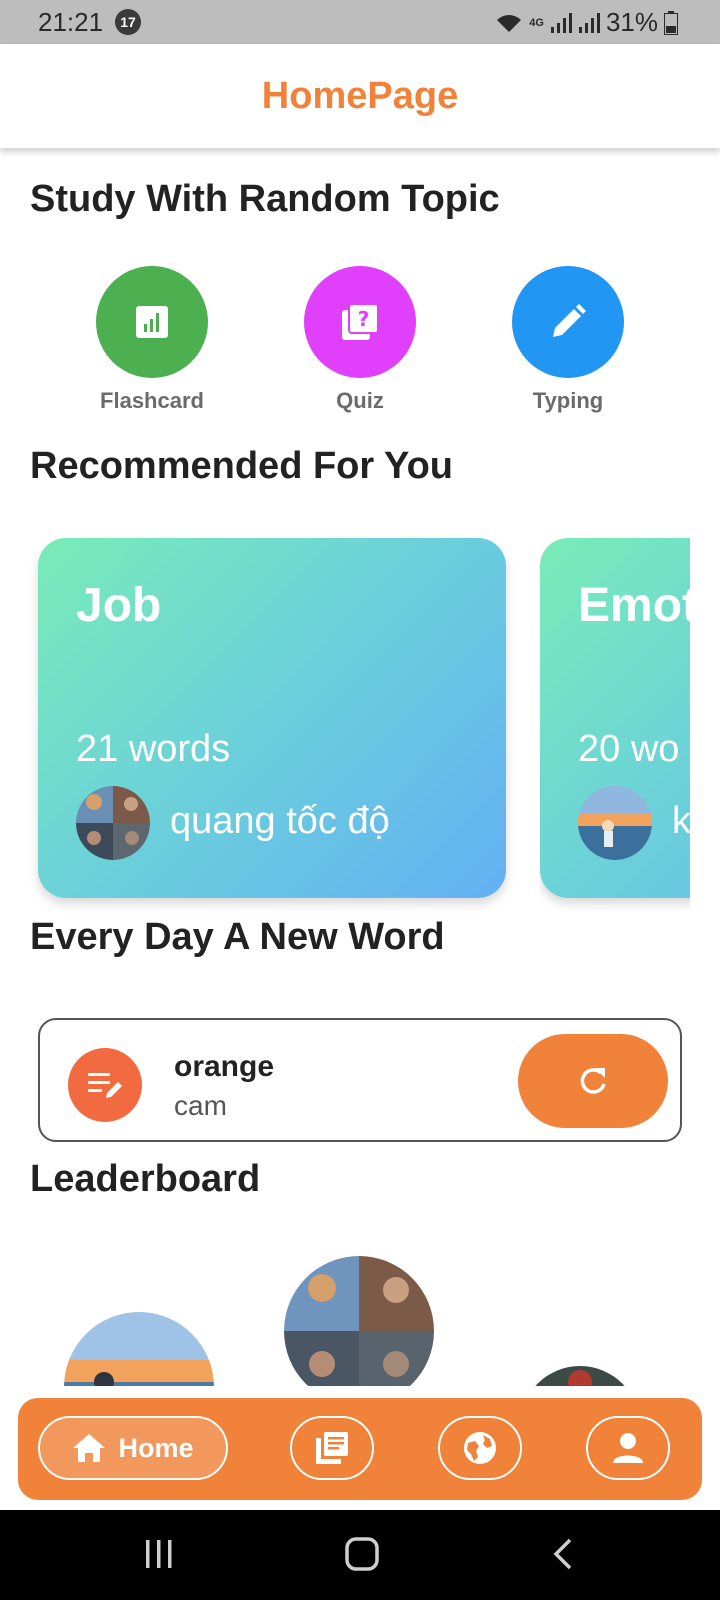  What do you see at coordinates (634, 605) in the screenshot?
I see `card-title: Emot` at bounding box center [634, 605].